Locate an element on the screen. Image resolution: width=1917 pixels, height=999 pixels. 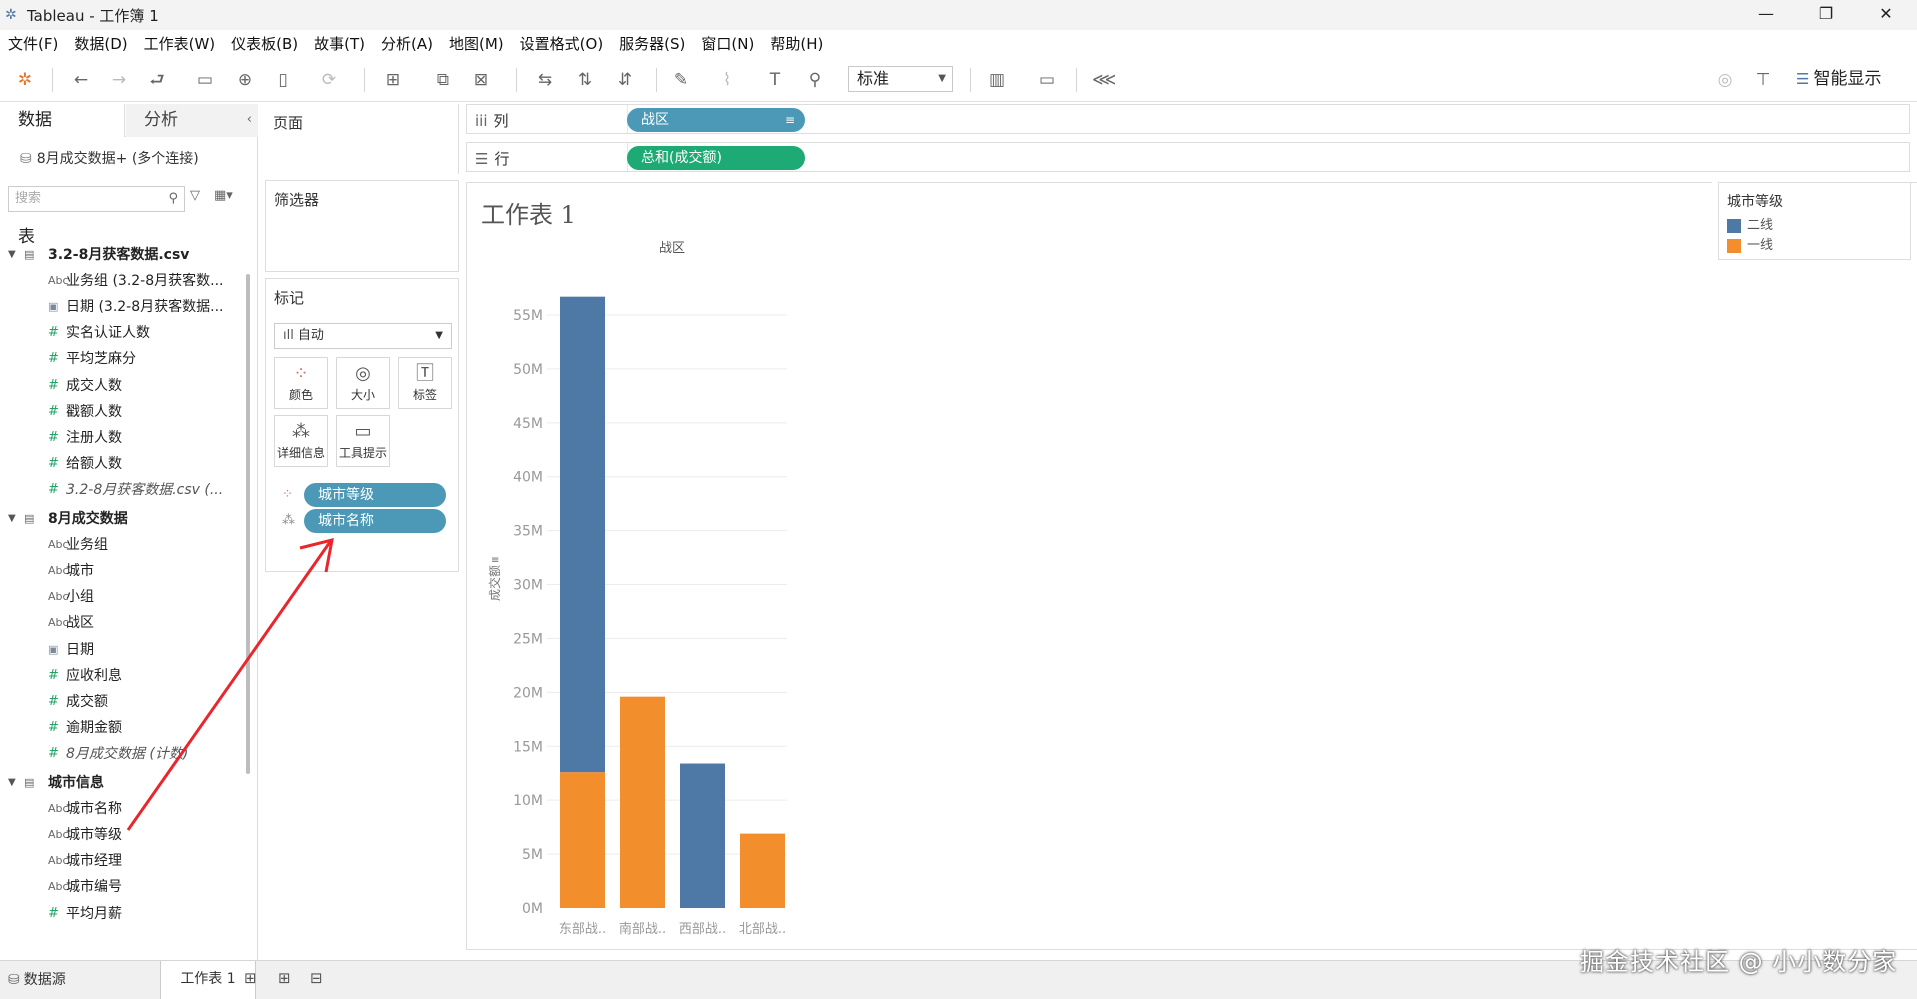
label-button: 🅃 标签 is located at coordinates (425, 383).